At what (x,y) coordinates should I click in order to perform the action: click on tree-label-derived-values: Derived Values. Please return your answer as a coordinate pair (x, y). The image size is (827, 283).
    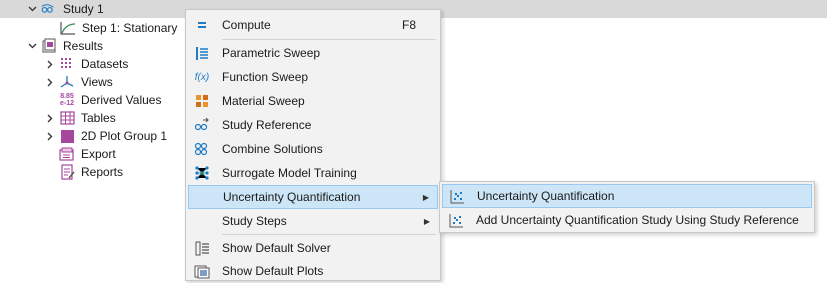
    Looking at the image, I should click on (121, 100).